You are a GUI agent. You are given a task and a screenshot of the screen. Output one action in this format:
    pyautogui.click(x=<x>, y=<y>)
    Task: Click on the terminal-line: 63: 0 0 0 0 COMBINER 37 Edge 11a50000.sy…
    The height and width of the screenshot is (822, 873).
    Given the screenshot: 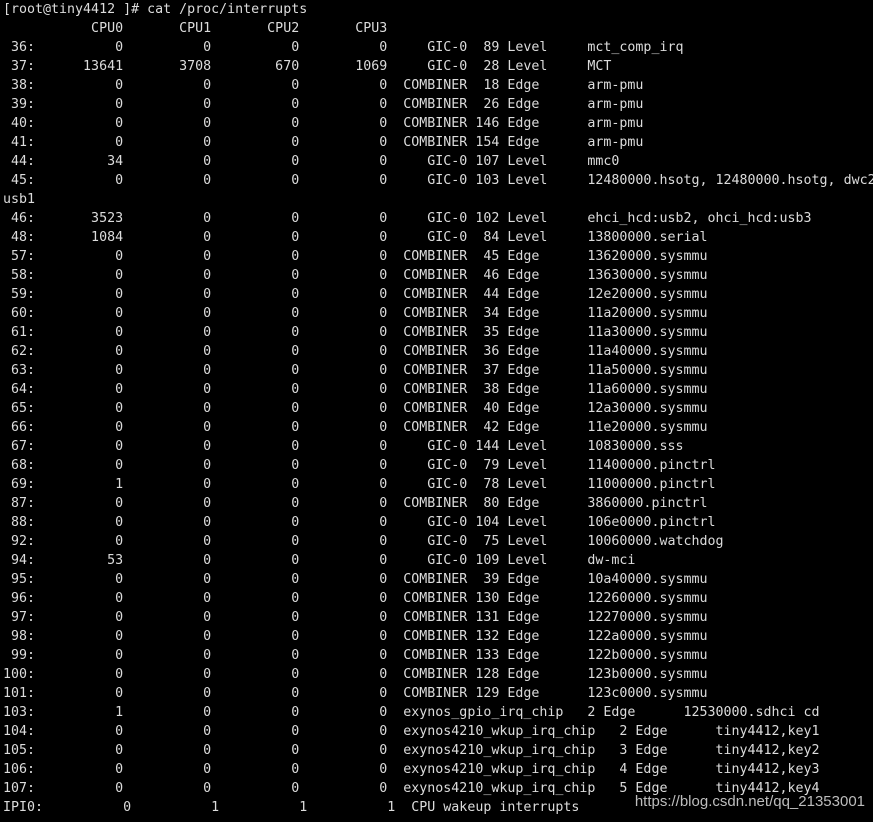 What is the action you would take?
    pyautogui.click(x=355, y=370)
    